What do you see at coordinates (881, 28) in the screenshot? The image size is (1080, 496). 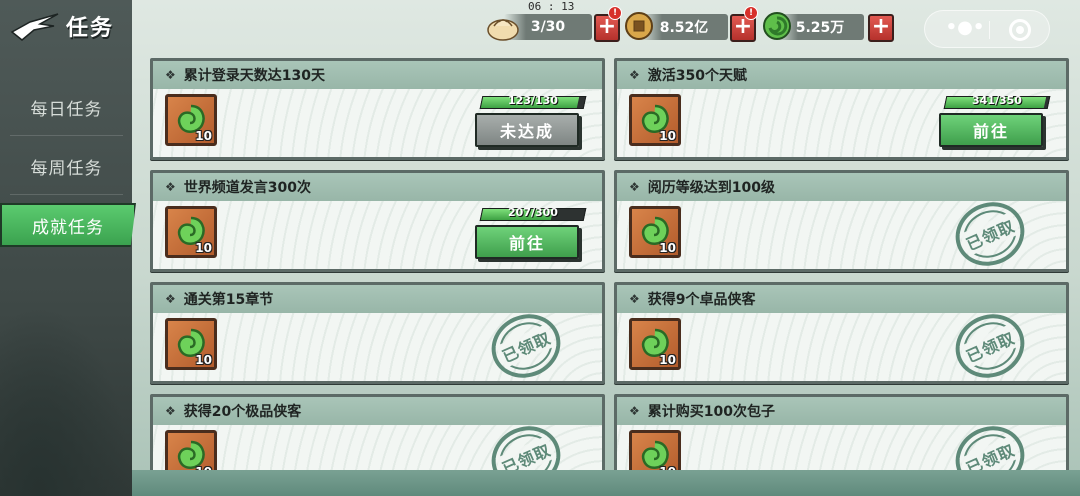 I see `add-jade-button: +` at bounding box center [881, 28].